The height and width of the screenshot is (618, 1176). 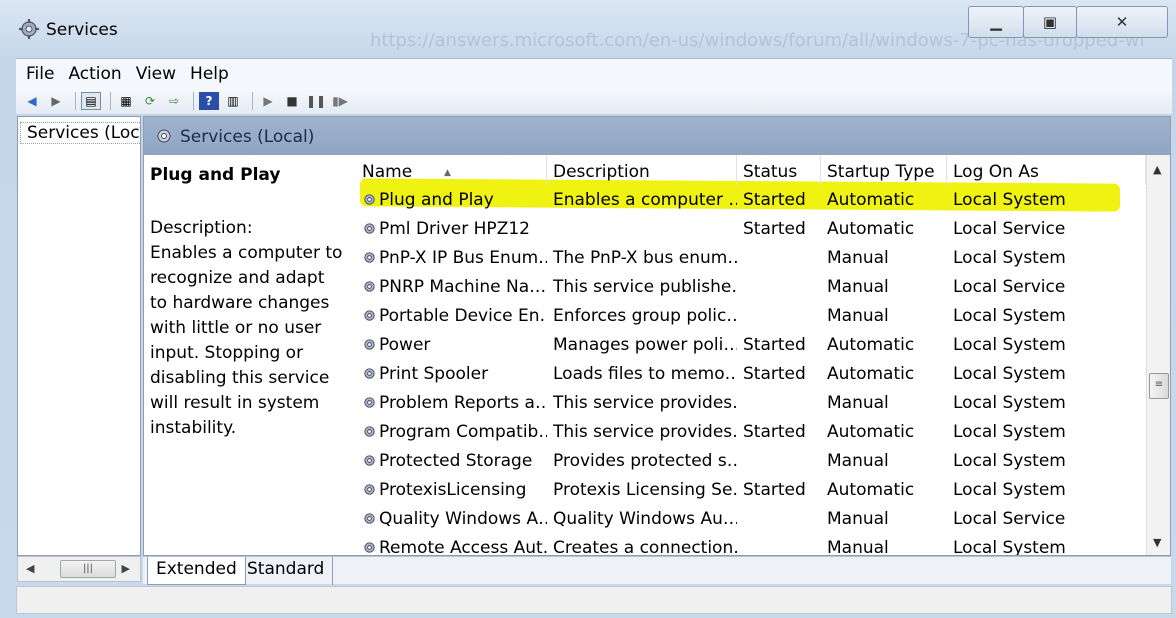 What do you see at coordinates (40, 74) in the screenshot?
I see `menu-file: File` at bounding box center [40, 74].